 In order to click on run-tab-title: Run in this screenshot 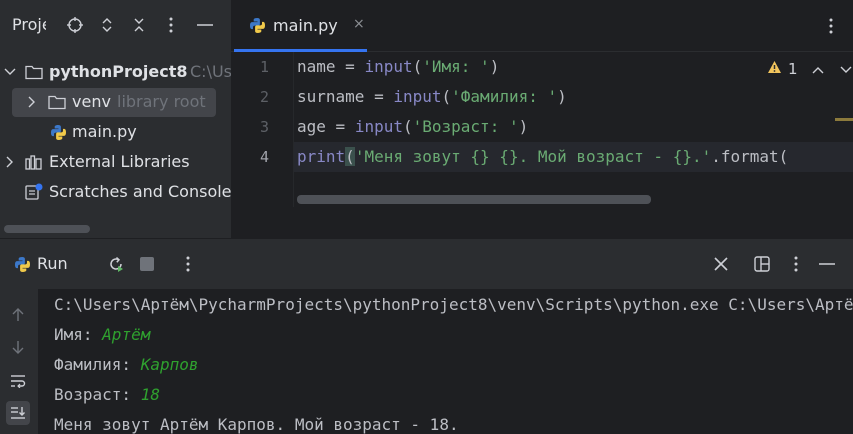, I will do `click(52, 263)`.